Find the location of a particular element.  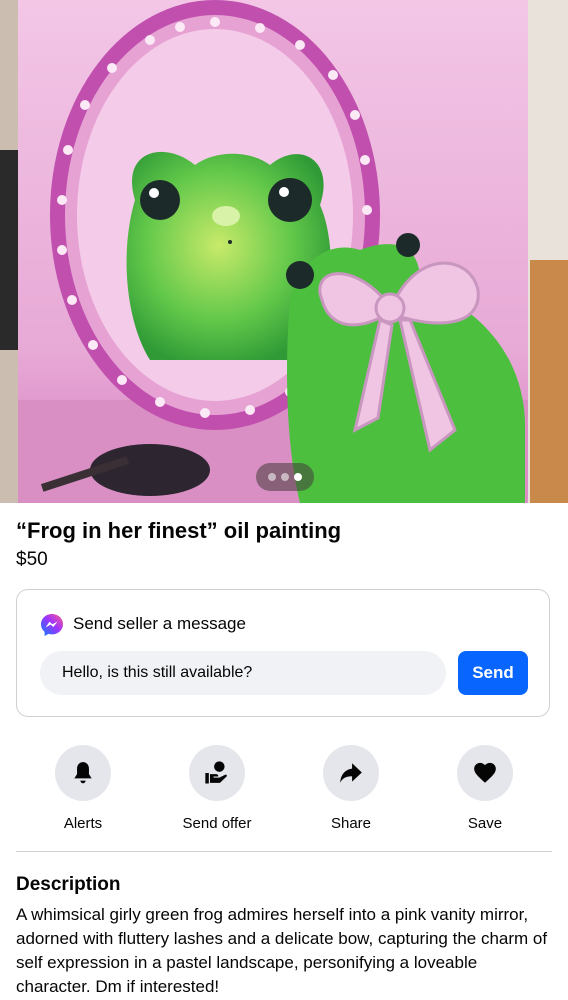

message-seller-card: Send seller a message Send is located at coordinates (283, 653).